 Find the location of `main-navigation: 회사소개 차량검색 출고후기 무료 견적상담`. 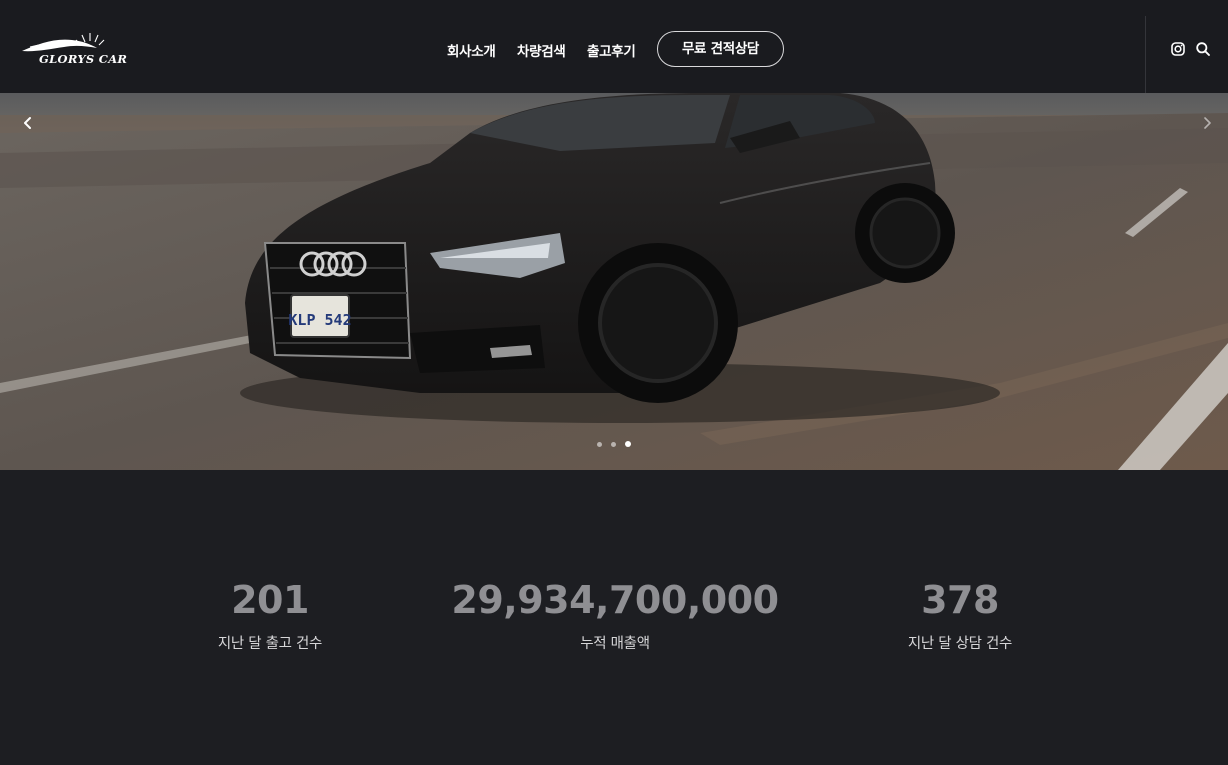

main-navigation: 회사소개 차량검색 출고후기 무료 견적상담 is located at coordinates (614, 46).